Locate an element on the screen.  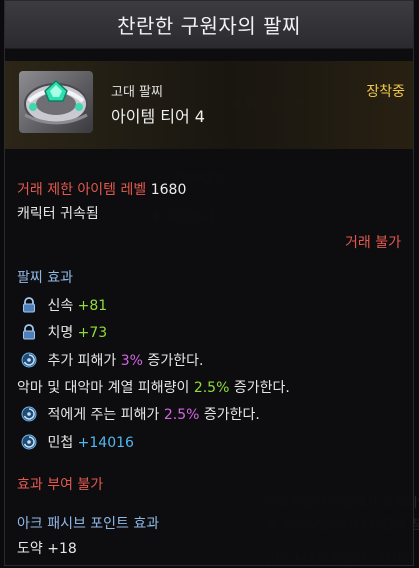
item-name: 찬란한 구원자의 팔찌 is located at coordinates (209, 26).